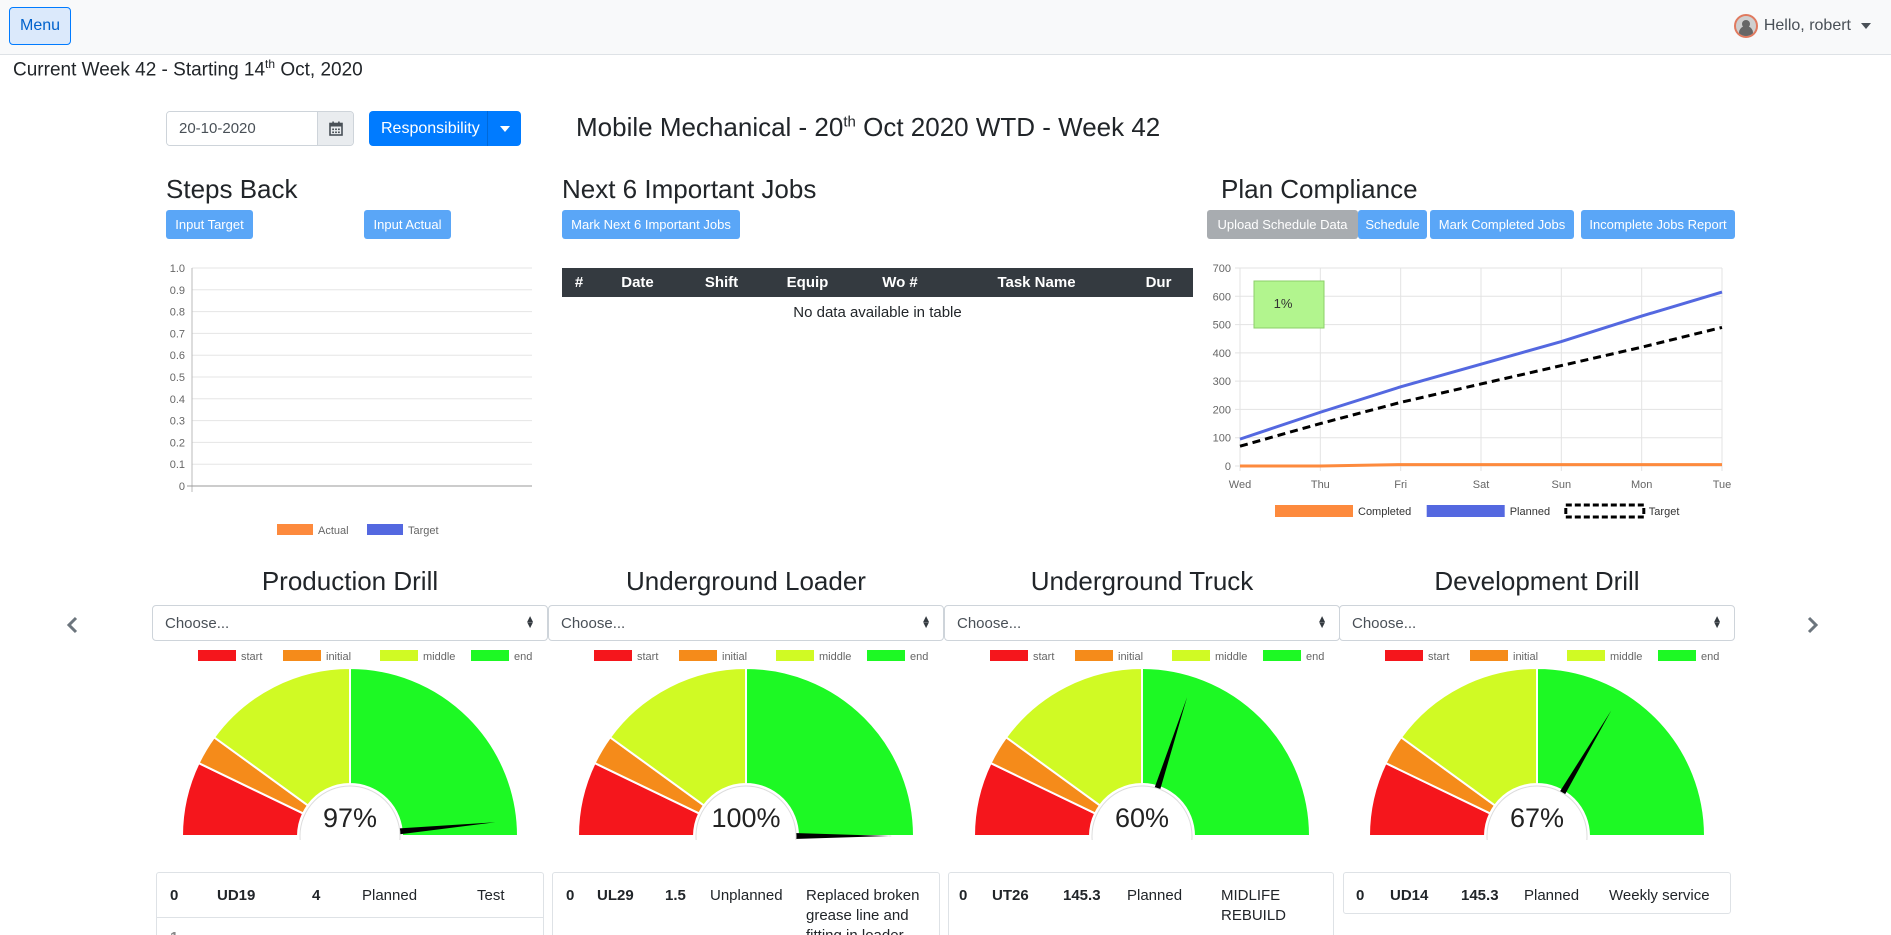 This screenshot has width=1891, height=935. I want to click on menu-button: Menu, so click(40, 26).